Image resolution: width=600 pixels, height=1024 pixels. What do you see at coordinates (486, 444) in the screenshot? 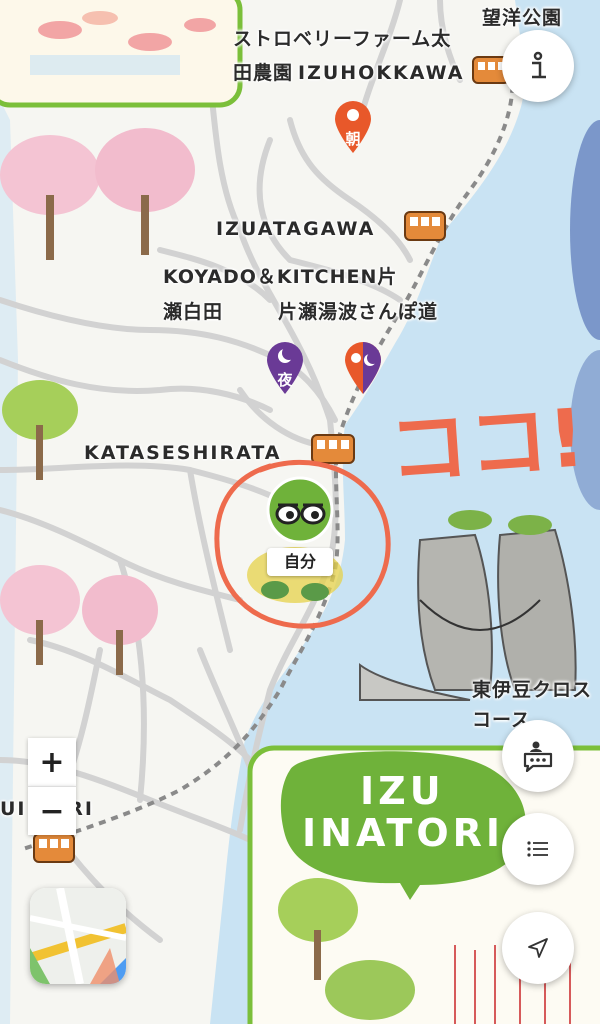
I see `annotation-here-text: ココ!` at bounding box center [486, 444].